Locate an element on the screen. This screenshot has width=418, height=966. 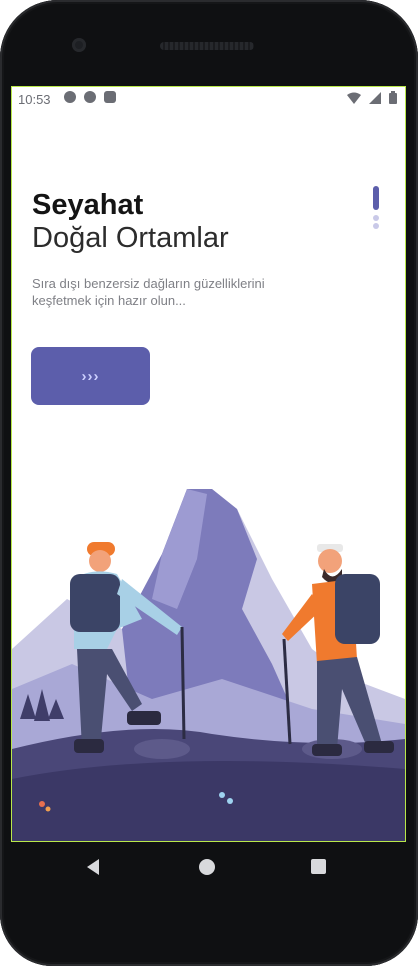
status-bar: 10:53 is located at coordinates (208, 99).